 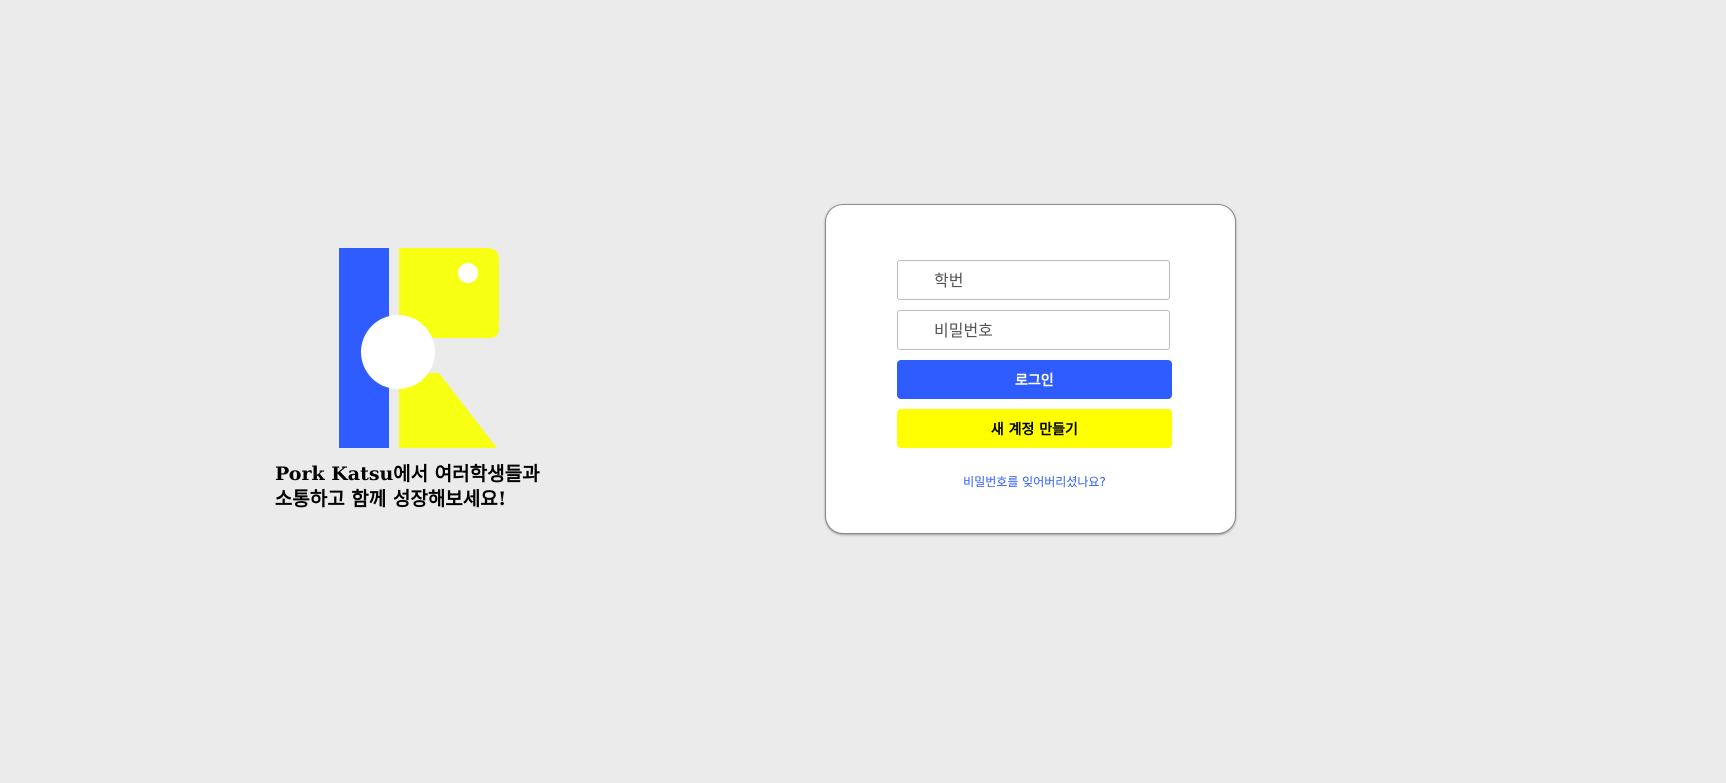 I want to click on pork-katsu-logo, so click(x=419, y=348).